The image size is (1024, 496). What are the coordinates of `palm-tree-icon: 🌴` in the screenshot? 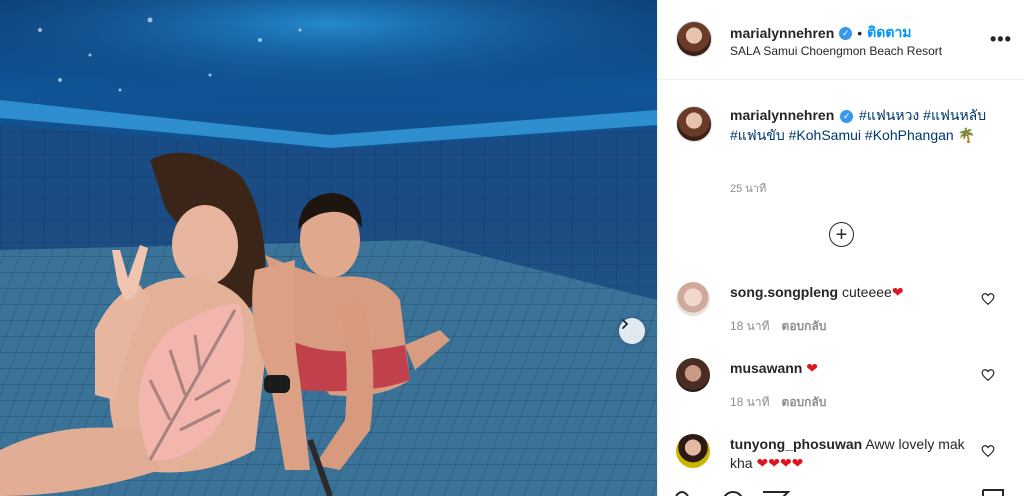 It's located at (966, 135).